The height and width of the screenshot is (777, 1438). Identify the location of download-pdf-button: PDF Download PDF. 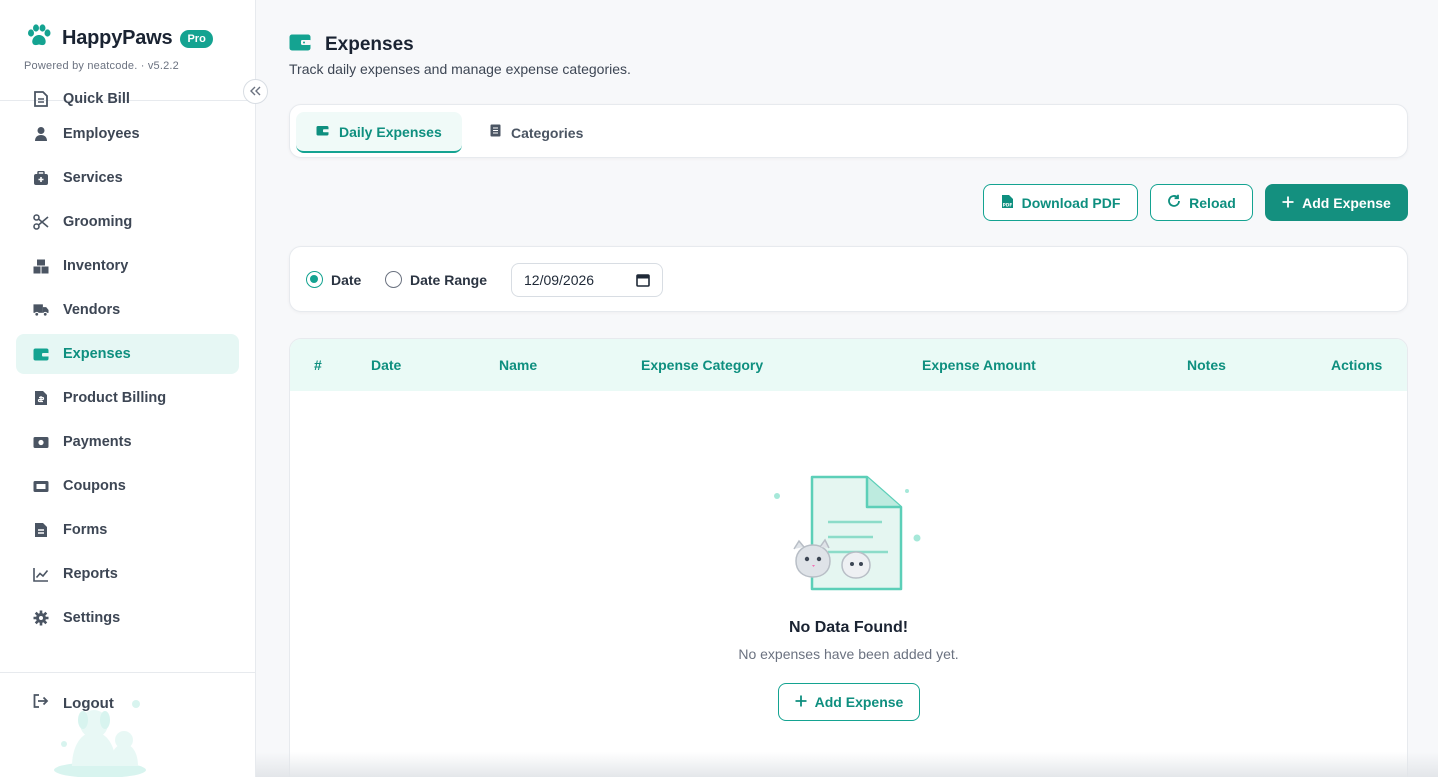
(1060, 202).